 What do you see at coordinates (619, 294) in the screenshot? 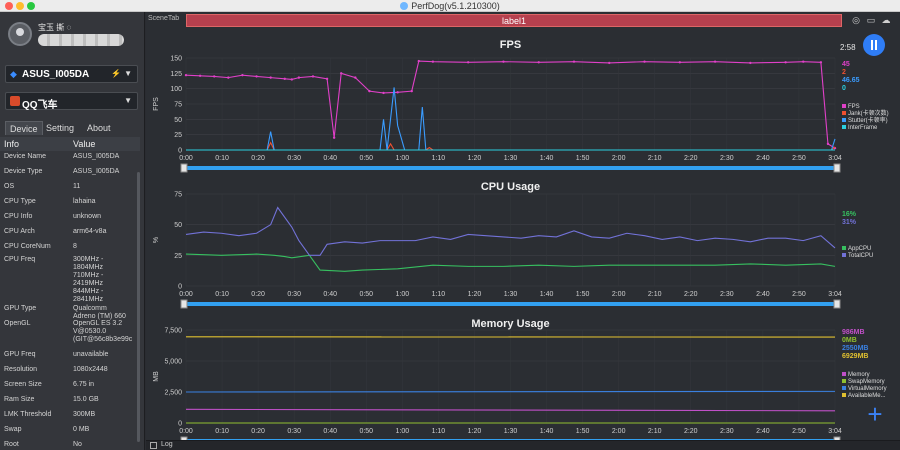
I see `x-tick-label: 2:00` at bounding box center [619, 294].